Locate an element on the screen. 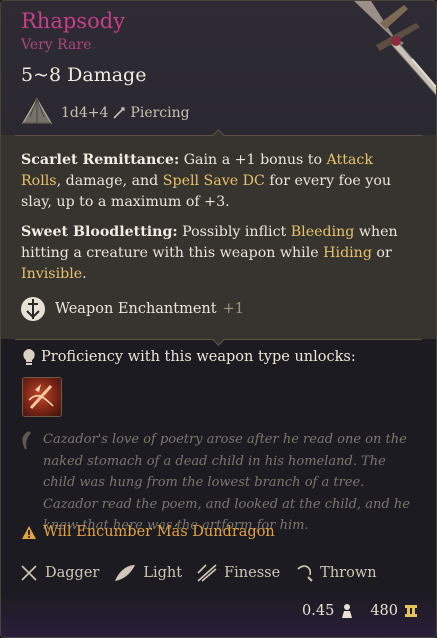  damage-type: Piercing is located at coordinates (160, 113).